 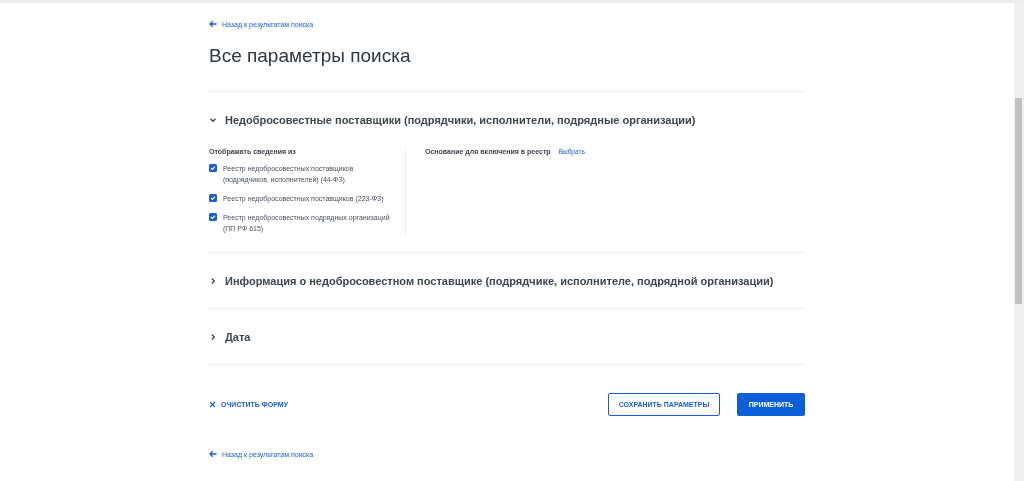 What do you see at coordinates (507, 336) in the screenshot?
I see `section-header: Дата` at bounding box center [507, 336].